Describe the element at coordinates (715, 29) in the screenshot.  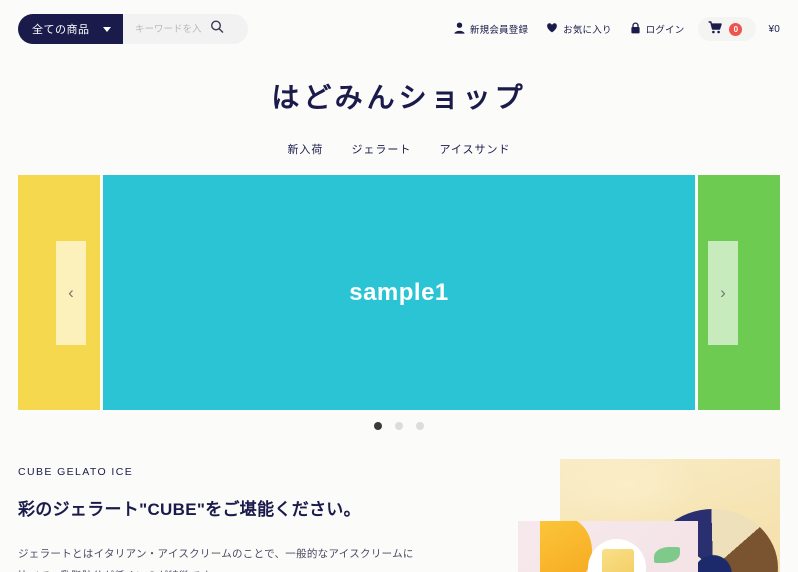
I see `cart-icon` at that location.